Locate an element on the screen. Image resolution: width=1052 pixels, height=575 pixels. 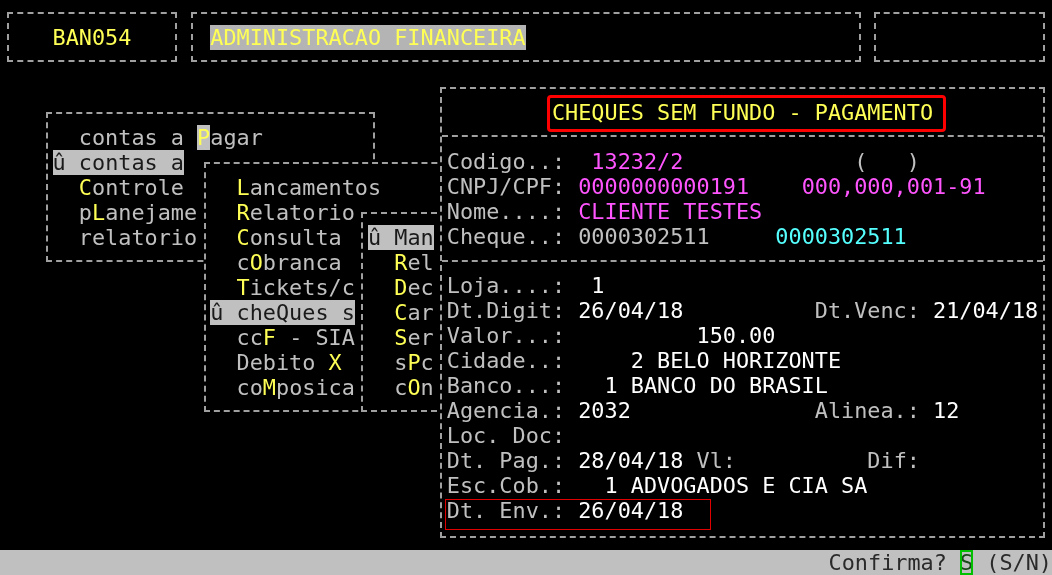
answer-field: S is located at coordinates (967, 562).